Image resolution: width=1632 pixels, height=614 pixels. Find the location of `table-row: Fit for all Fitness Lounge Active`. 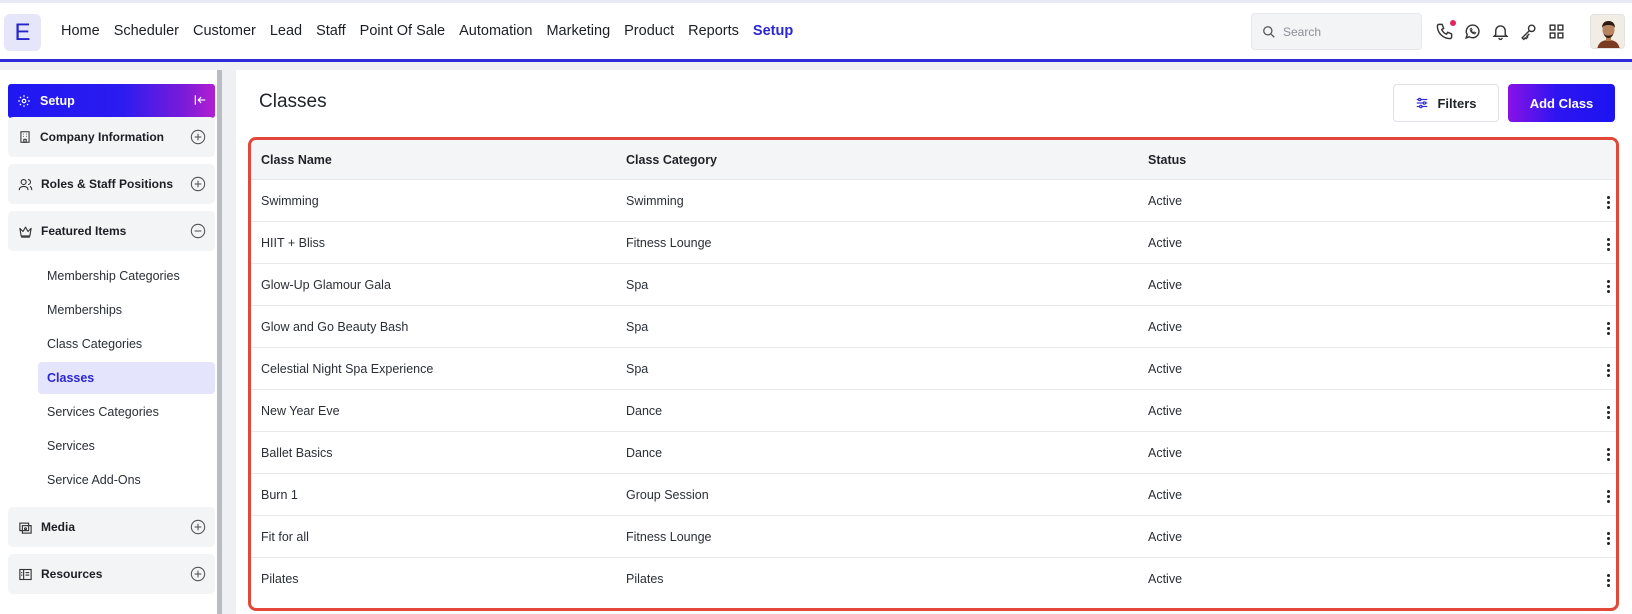

table-row: Fit for all Fitness Lounge Active is located at coordinates (933, 537).